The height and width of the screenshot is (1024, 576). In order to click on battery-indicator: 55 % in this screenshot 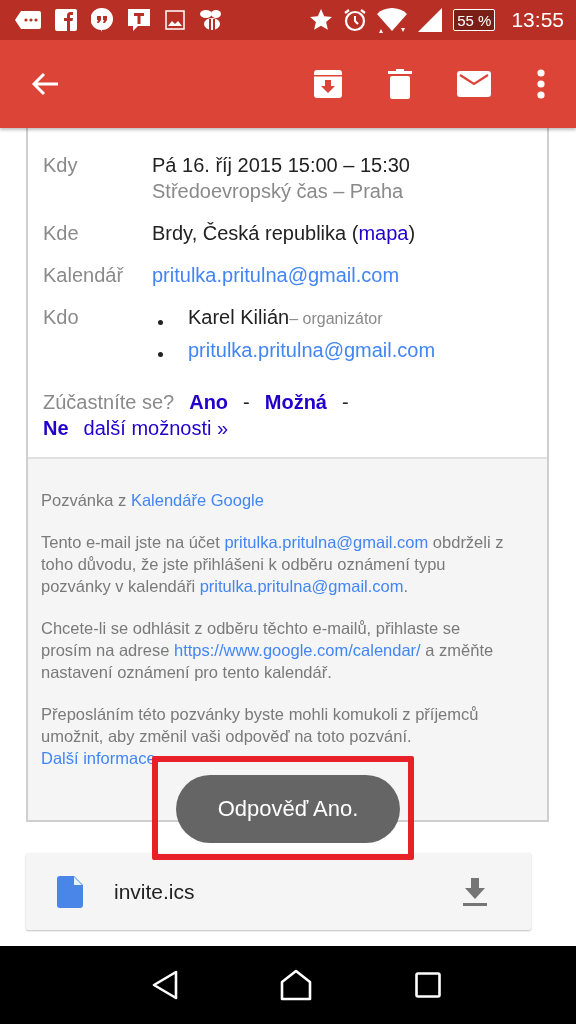, I will do `click(474, 20)`.